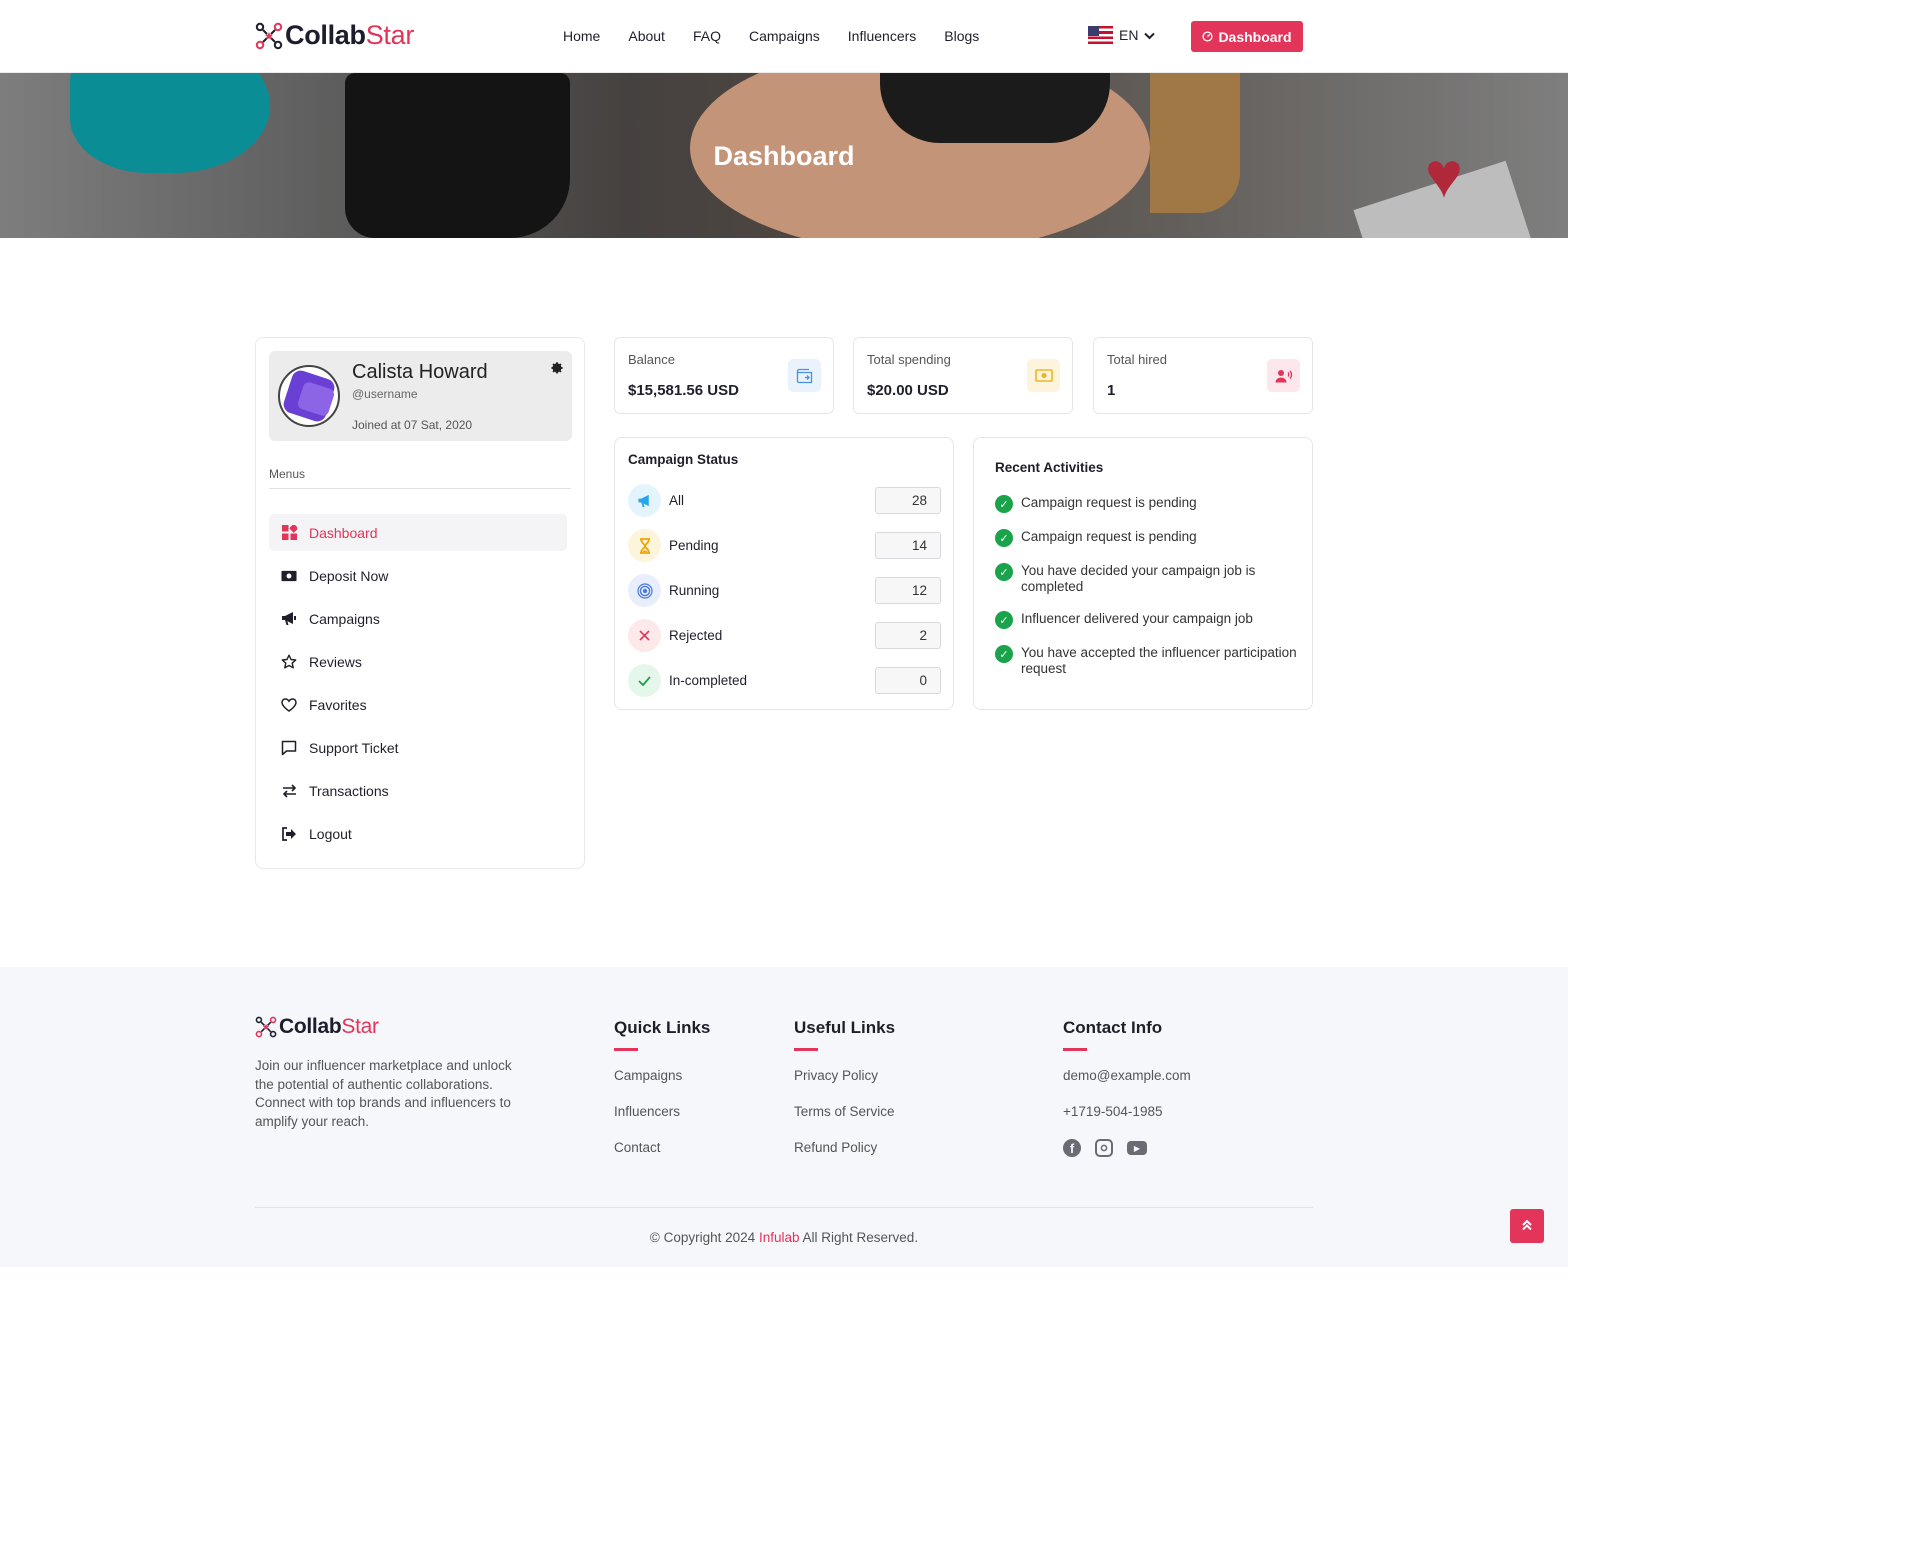 This screenshot has height=1552, width=1920. I want to click on sidebar-item-dashboard: Dashboard, so click(418, 532).